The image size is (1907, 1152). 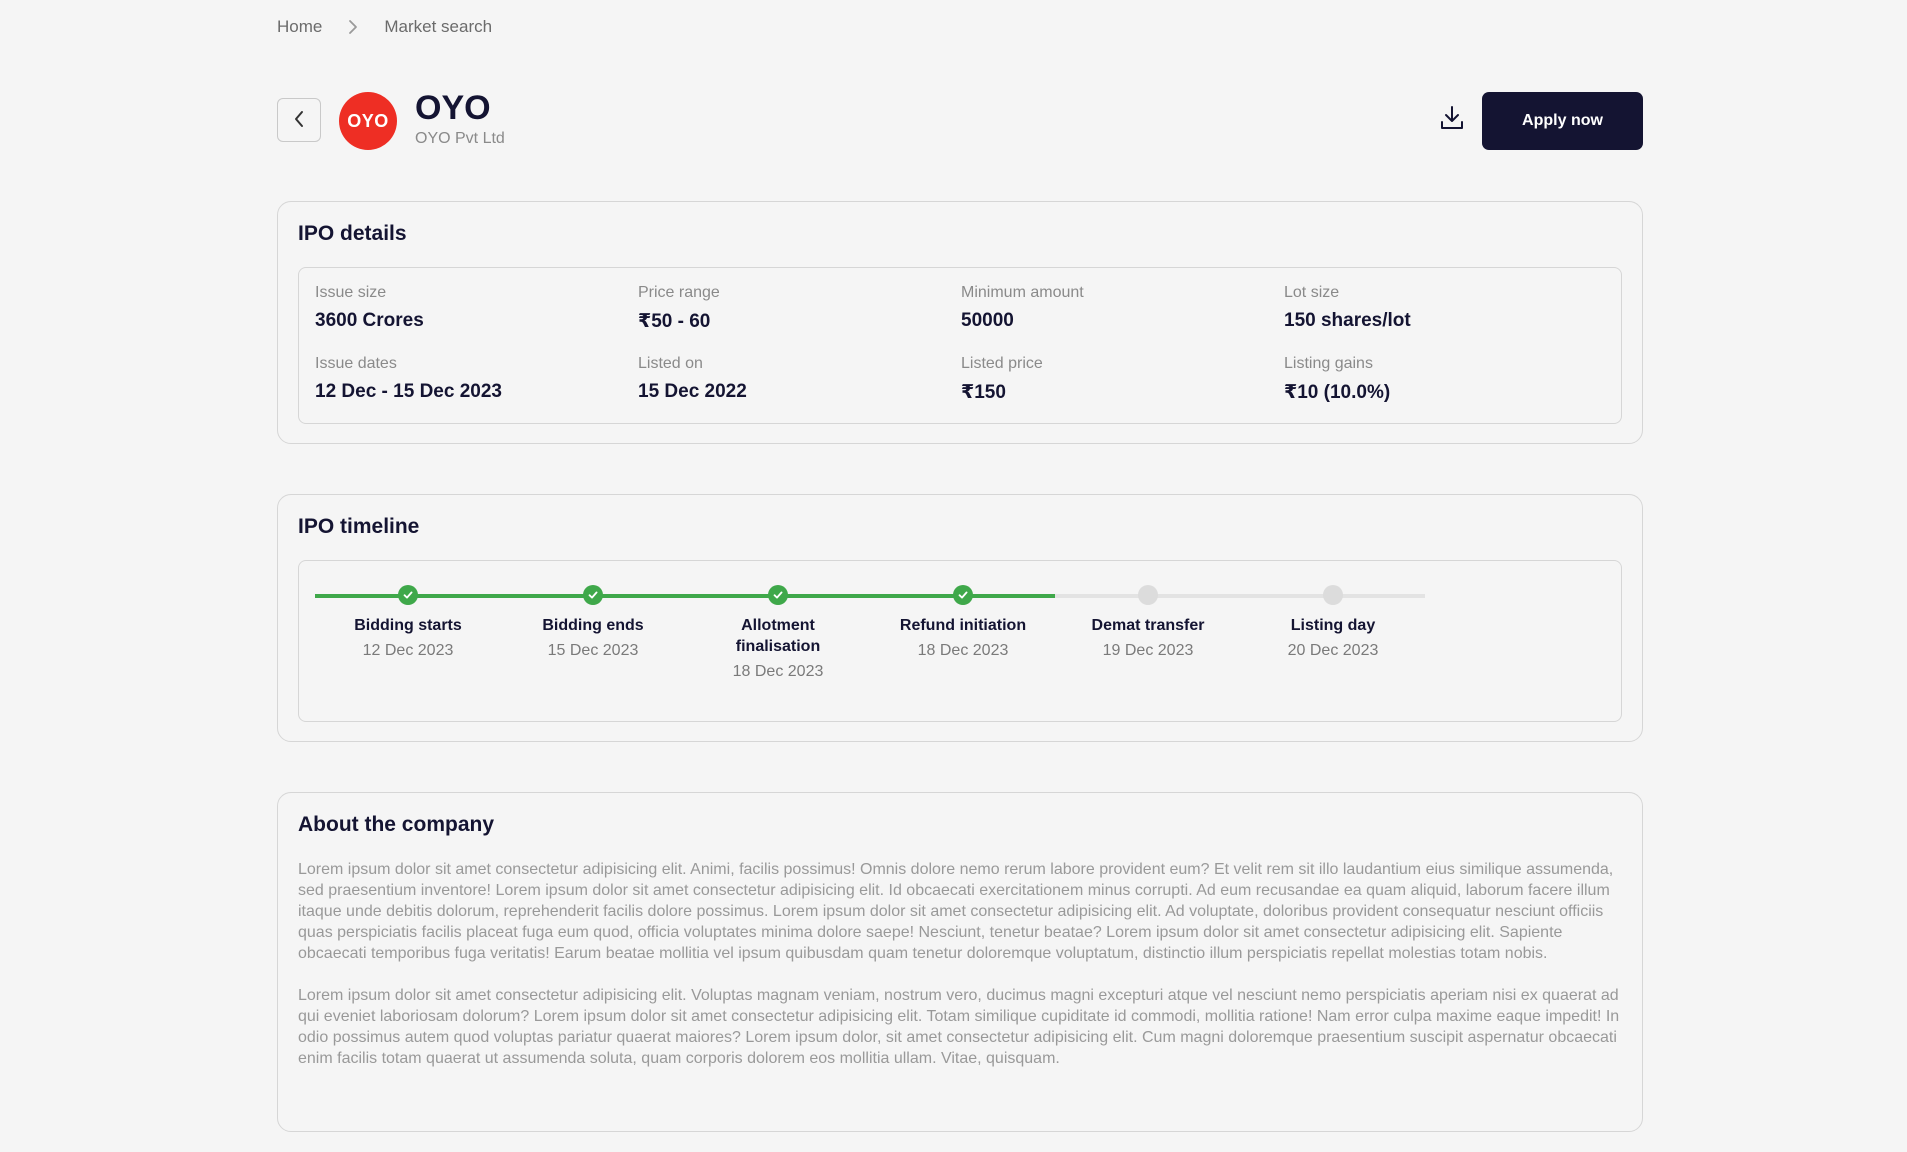 I want to click on step-name: Demat transfer, so click(x=1148, y=625).